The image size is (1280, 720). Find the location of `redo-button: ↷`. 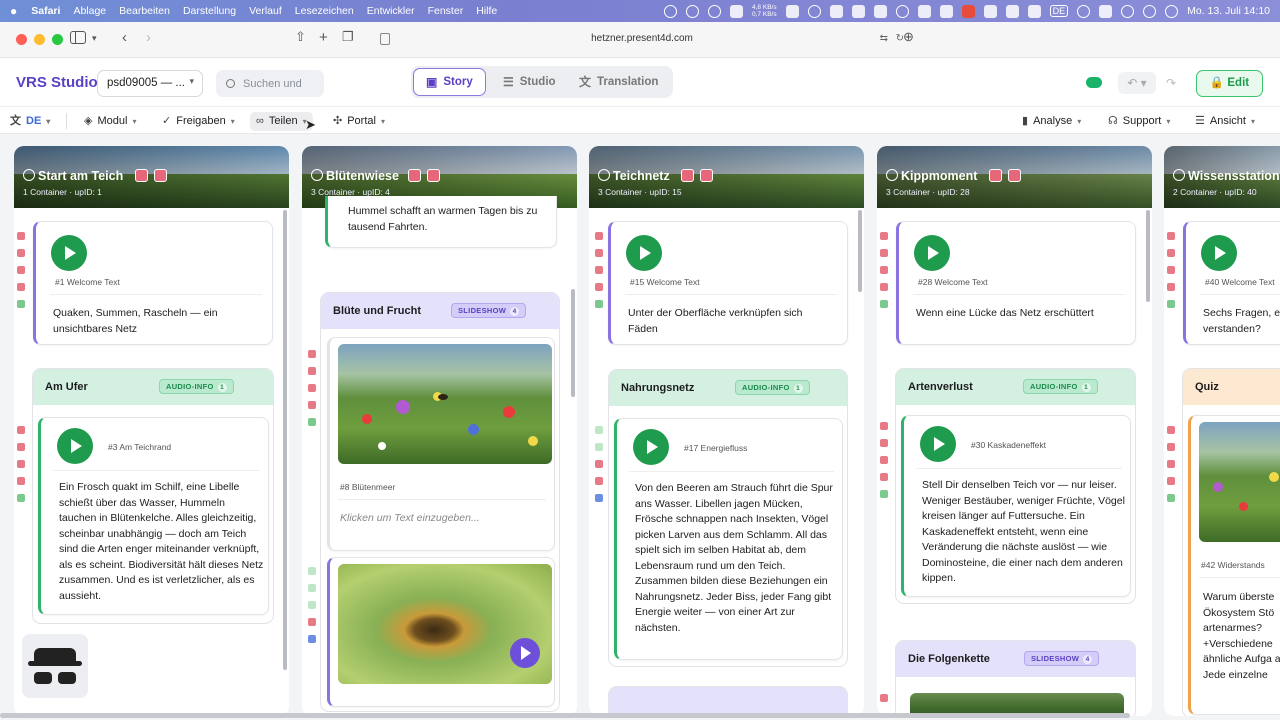

redo-button: ↷ is located at coordinates (1171, 83).